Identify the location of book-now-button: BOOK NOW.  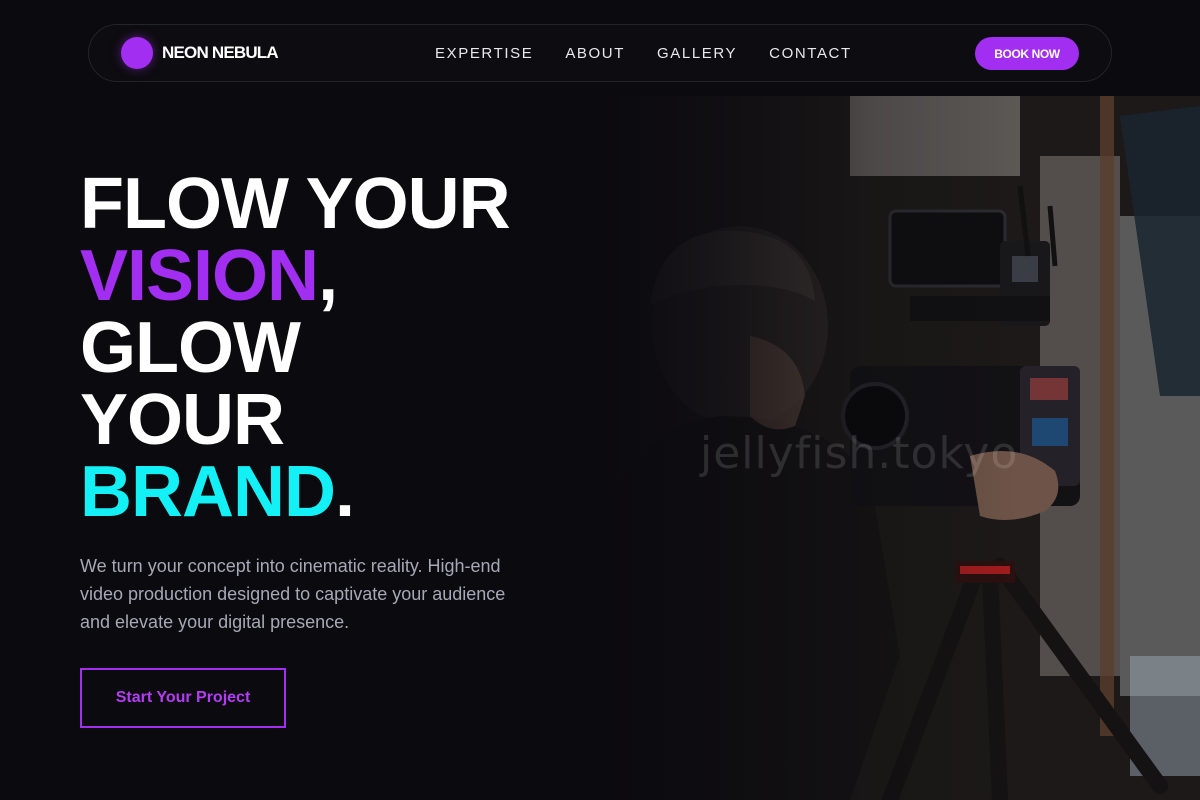
(1027, 53).